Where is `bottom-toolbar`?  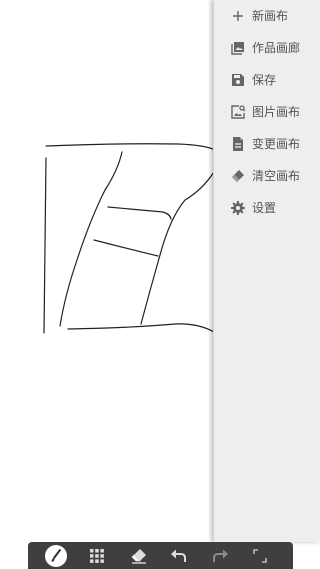 bottom-toolbar is located at coordinates (160, 555).